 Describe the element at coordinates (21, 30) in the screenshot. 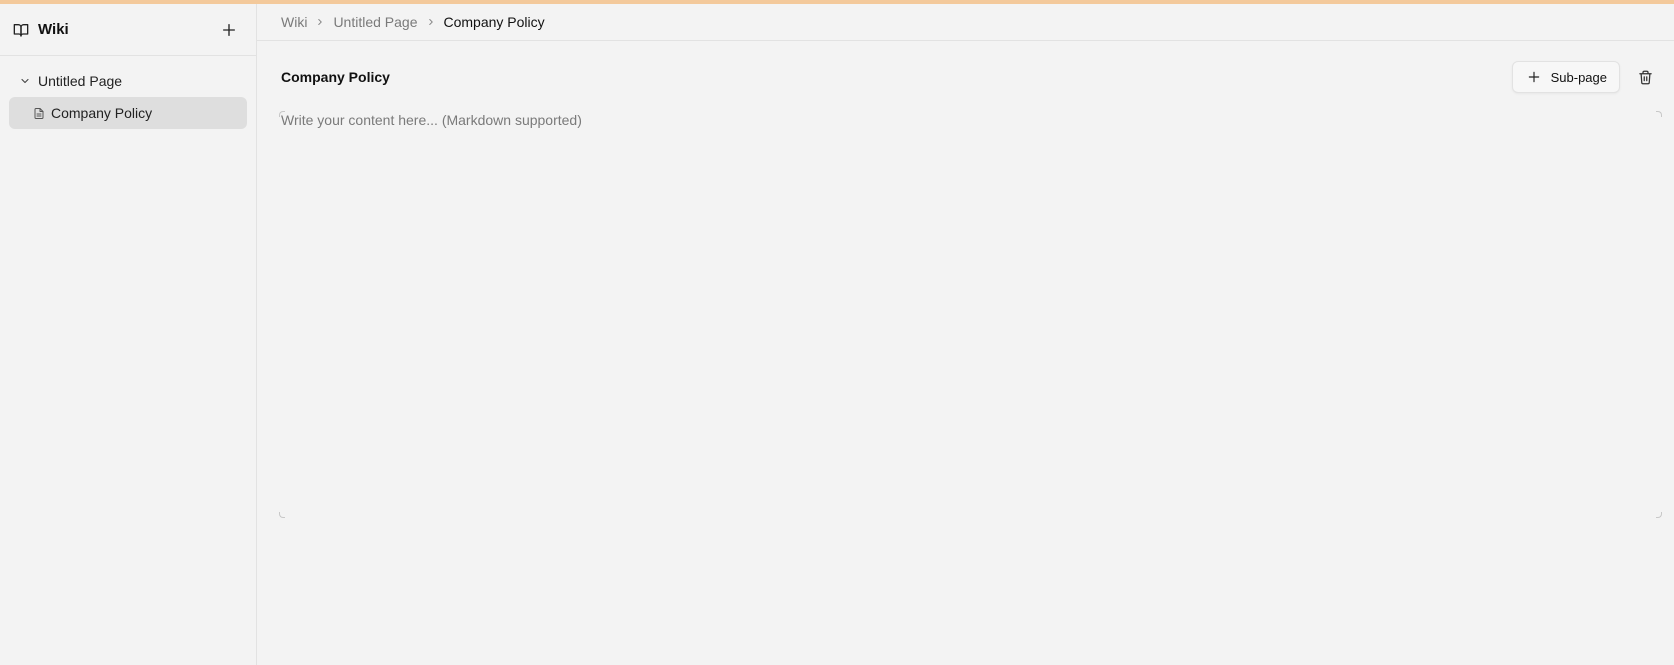

I see `book-icon` at that location.